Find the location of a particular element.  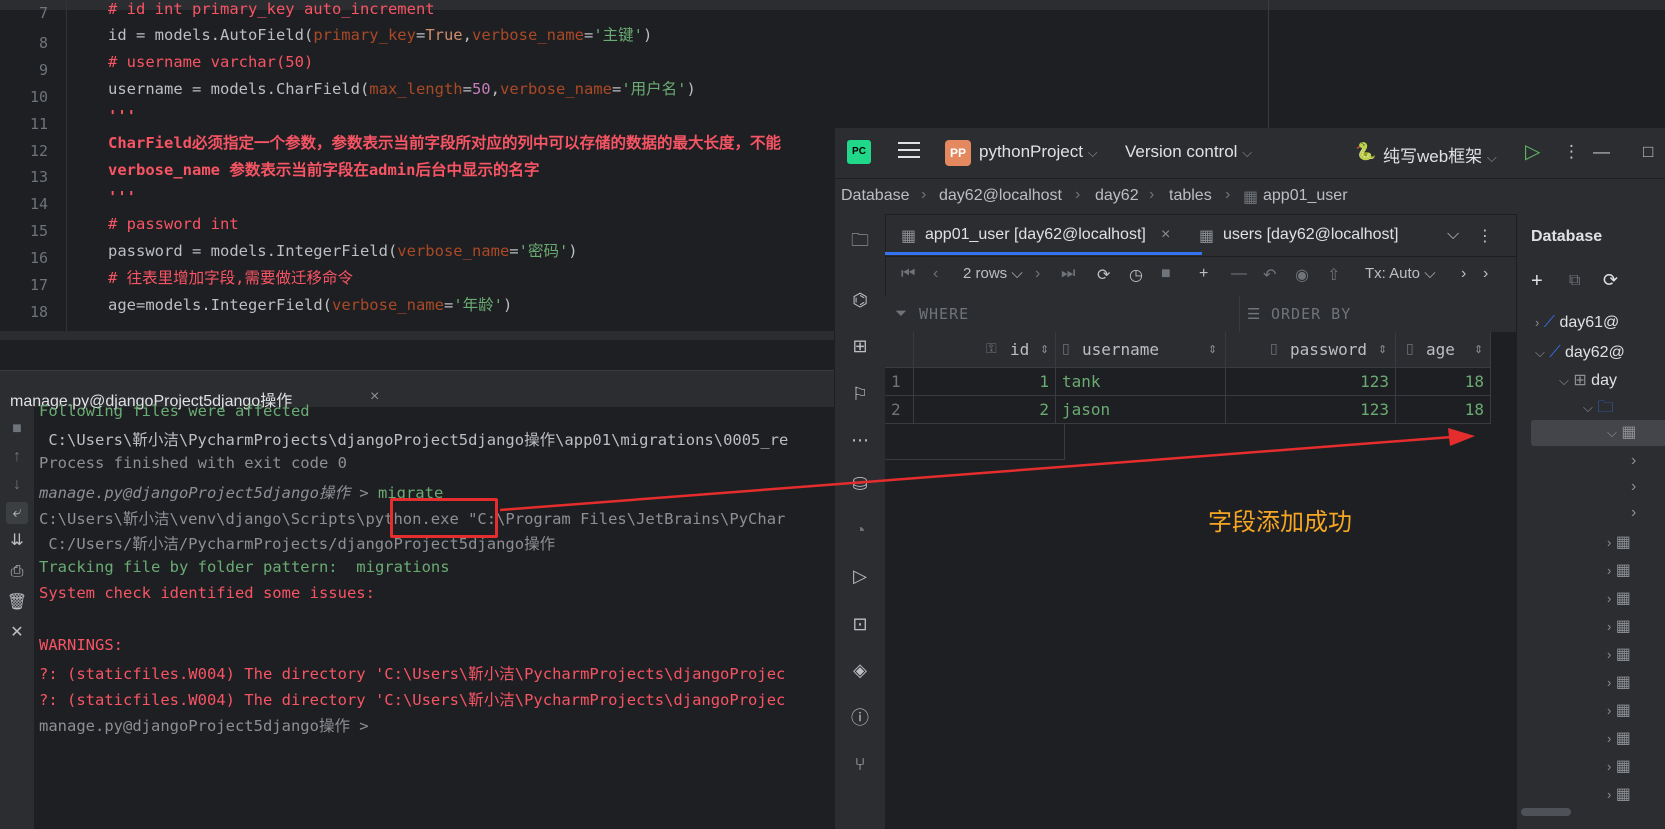

reload-icon: ⟳ is located at coordinates (1103, 275).